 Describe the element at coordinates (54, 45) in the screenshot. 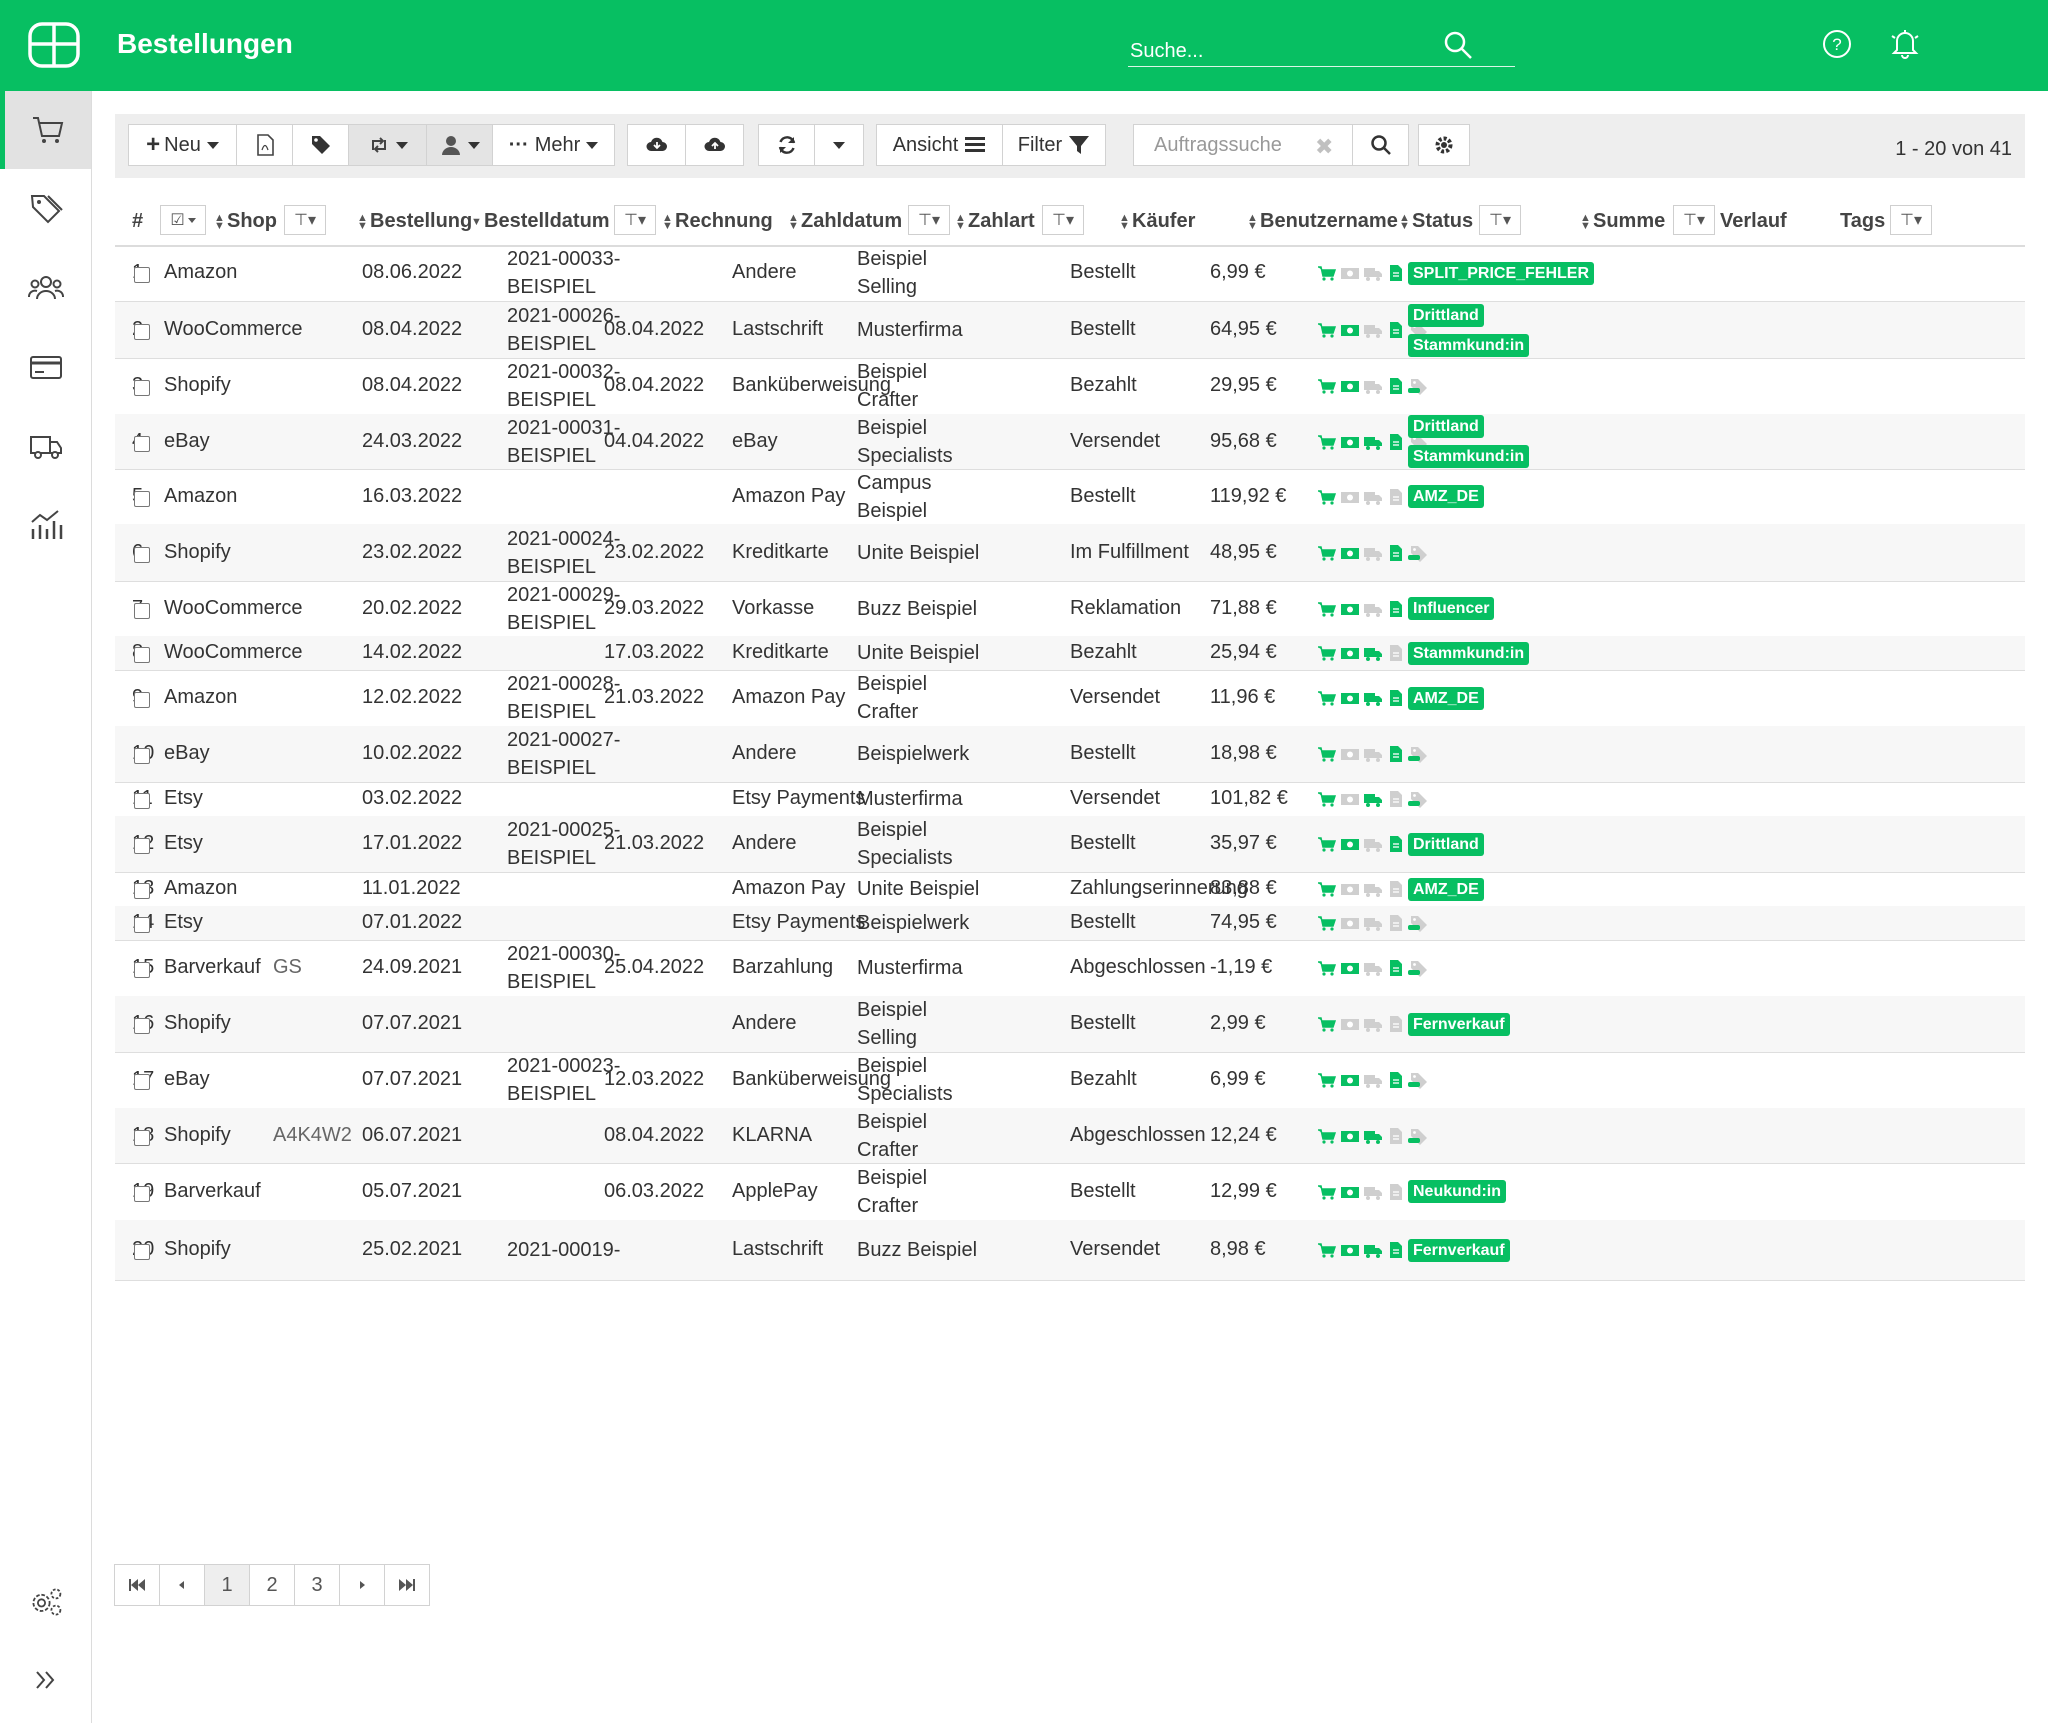

I see `billbee-logo` at that location.